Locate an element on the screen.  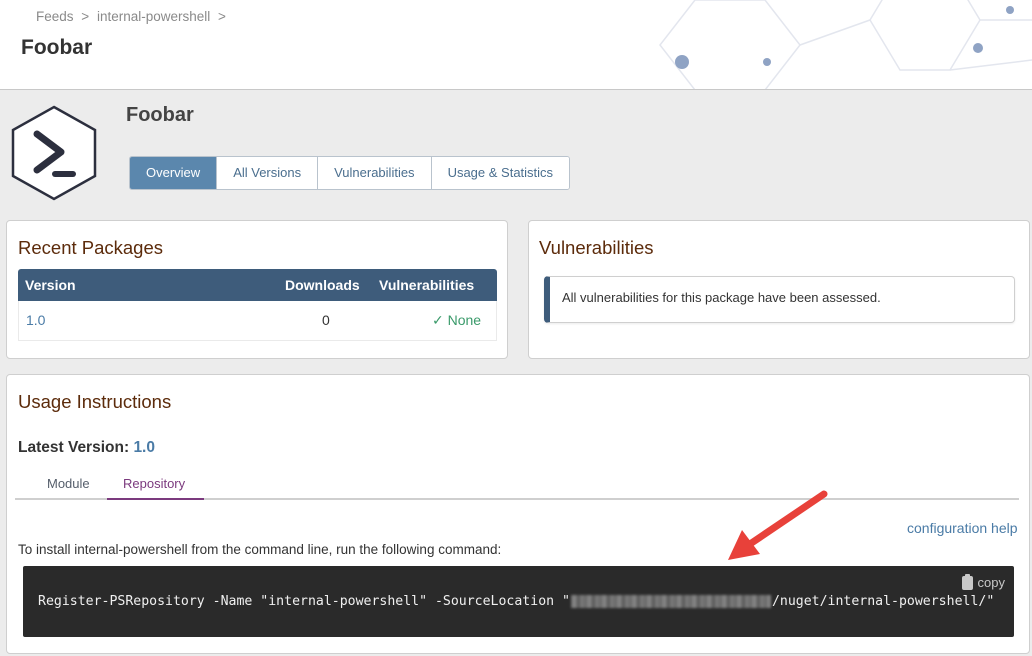
page-header: Feeds > internal-powershell > Foobar is located at coordinates (516, 45).